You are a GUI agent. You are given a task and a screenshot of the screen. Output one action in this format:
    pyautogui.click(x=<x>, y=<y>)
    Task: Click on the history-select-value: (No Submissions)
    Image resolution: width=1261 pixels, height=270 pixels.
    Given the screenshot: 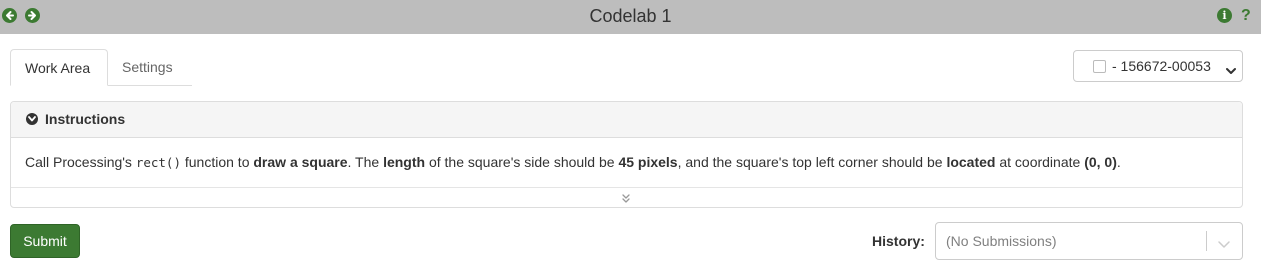 What is the action you would take?
    pyautogui.click(x=1001, y=241)
    